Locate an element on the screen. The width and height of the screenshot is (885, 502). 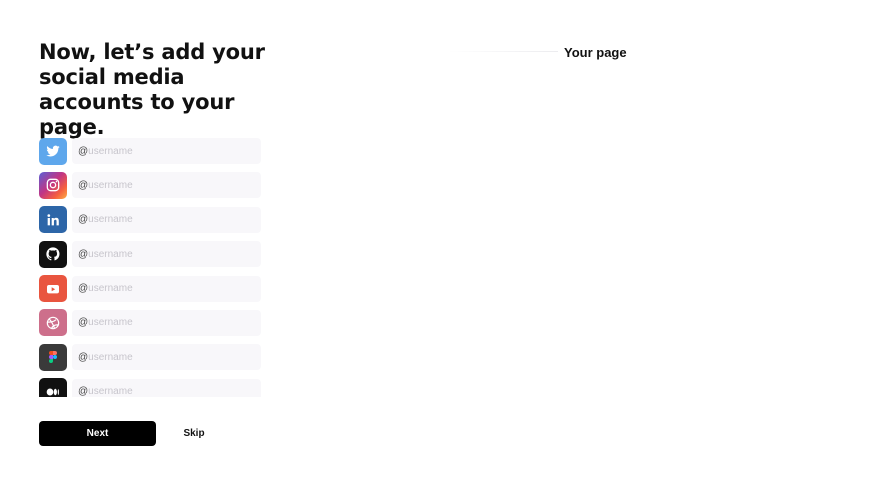
twitter-username-input is located at coordinates (163, 151).